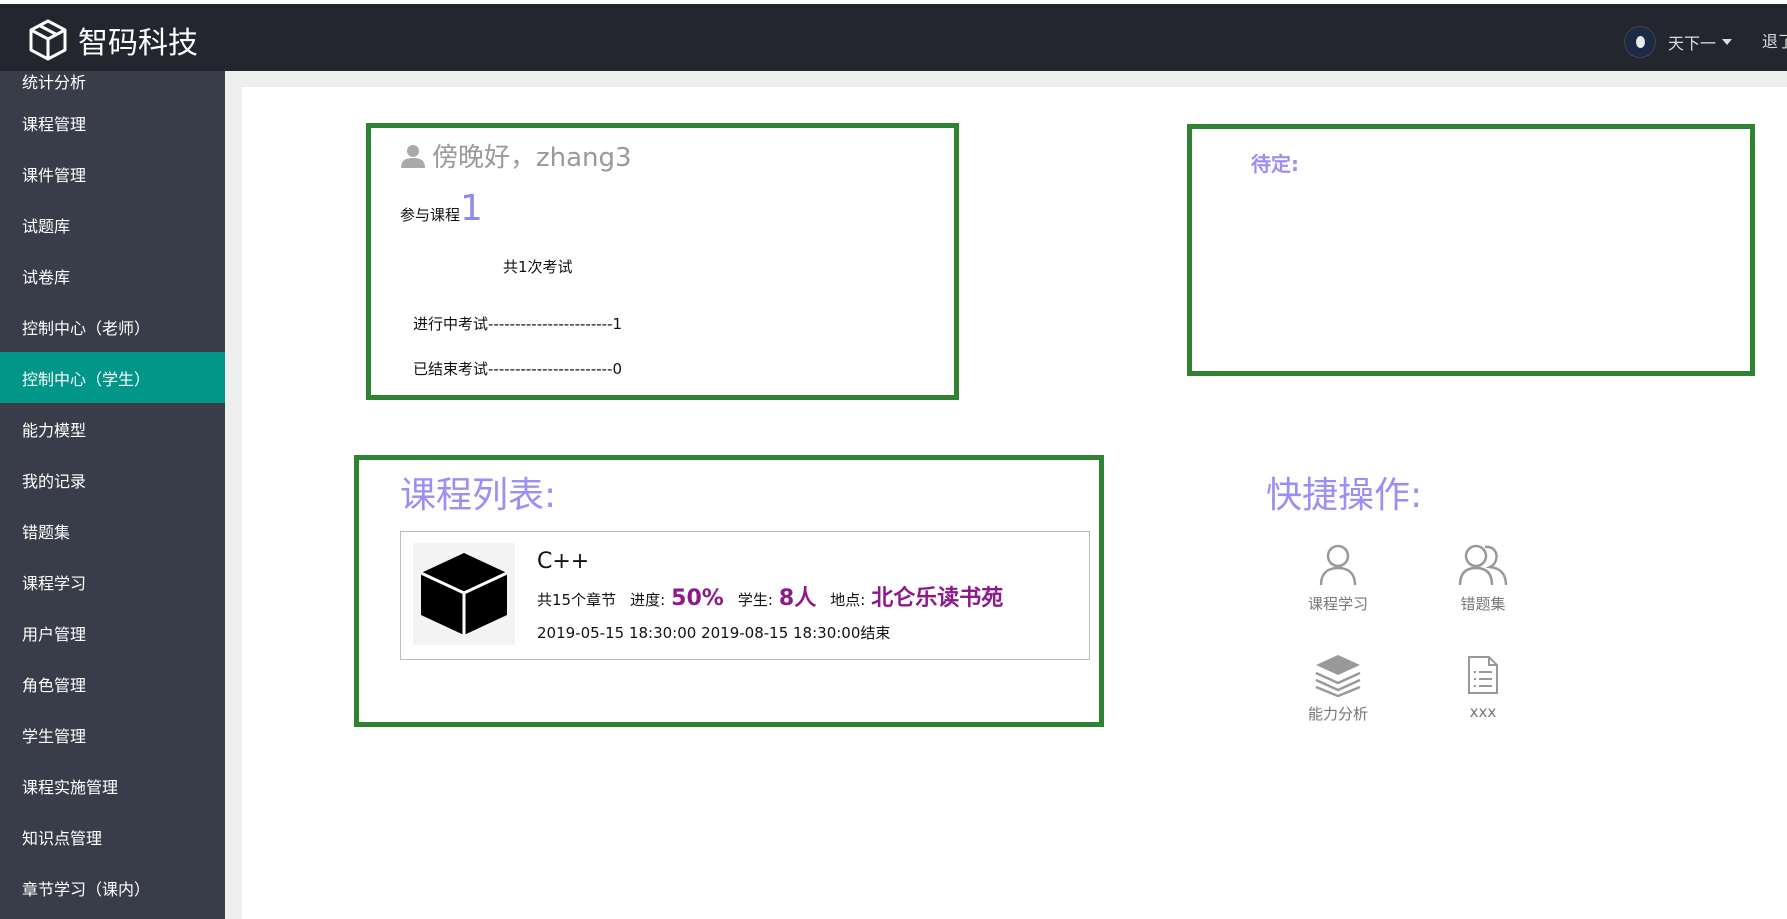 This screenshot has width=1787, height=919. I want to click on content-left-border, so click(233, 495).